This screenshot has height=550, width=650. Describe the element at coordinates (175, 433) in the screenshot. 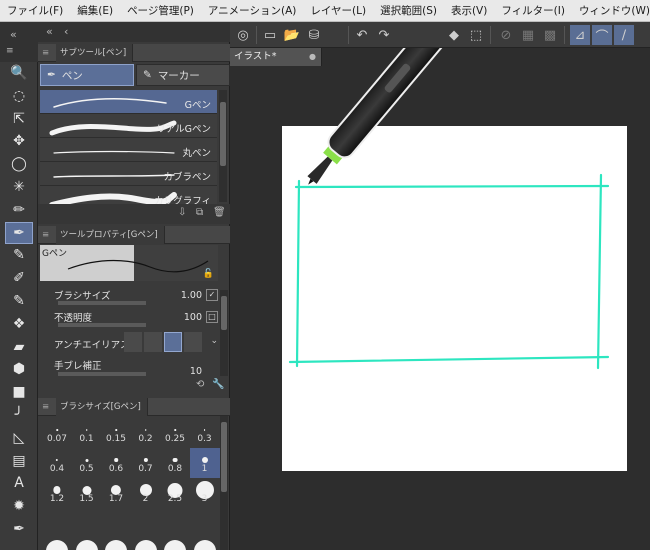

I see `brush-size-cell: 0.25` at that location.